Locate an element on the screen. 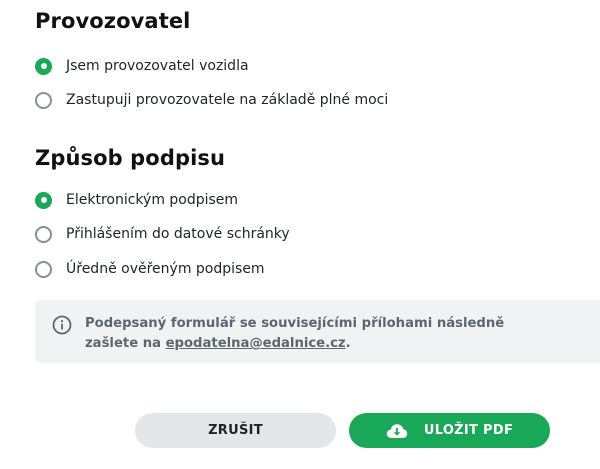  radio-signature-data-box: Přihlášením do datové schránky is located at coordinates (162, 234).